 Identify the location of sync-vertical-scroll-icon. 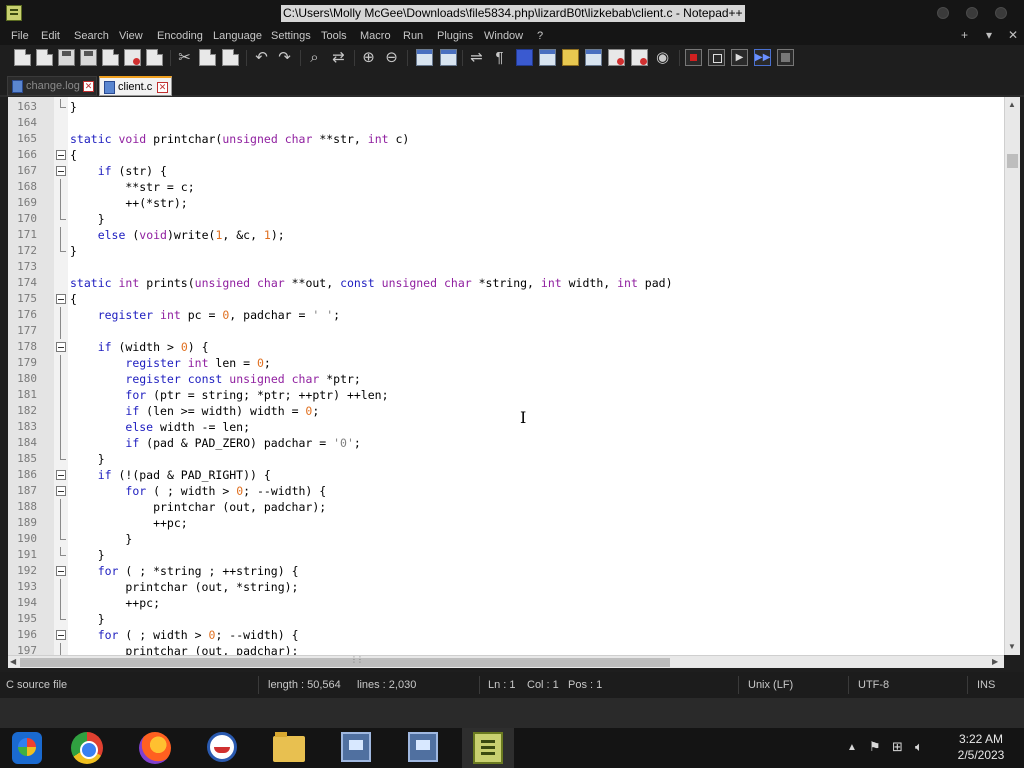
(424, 57).